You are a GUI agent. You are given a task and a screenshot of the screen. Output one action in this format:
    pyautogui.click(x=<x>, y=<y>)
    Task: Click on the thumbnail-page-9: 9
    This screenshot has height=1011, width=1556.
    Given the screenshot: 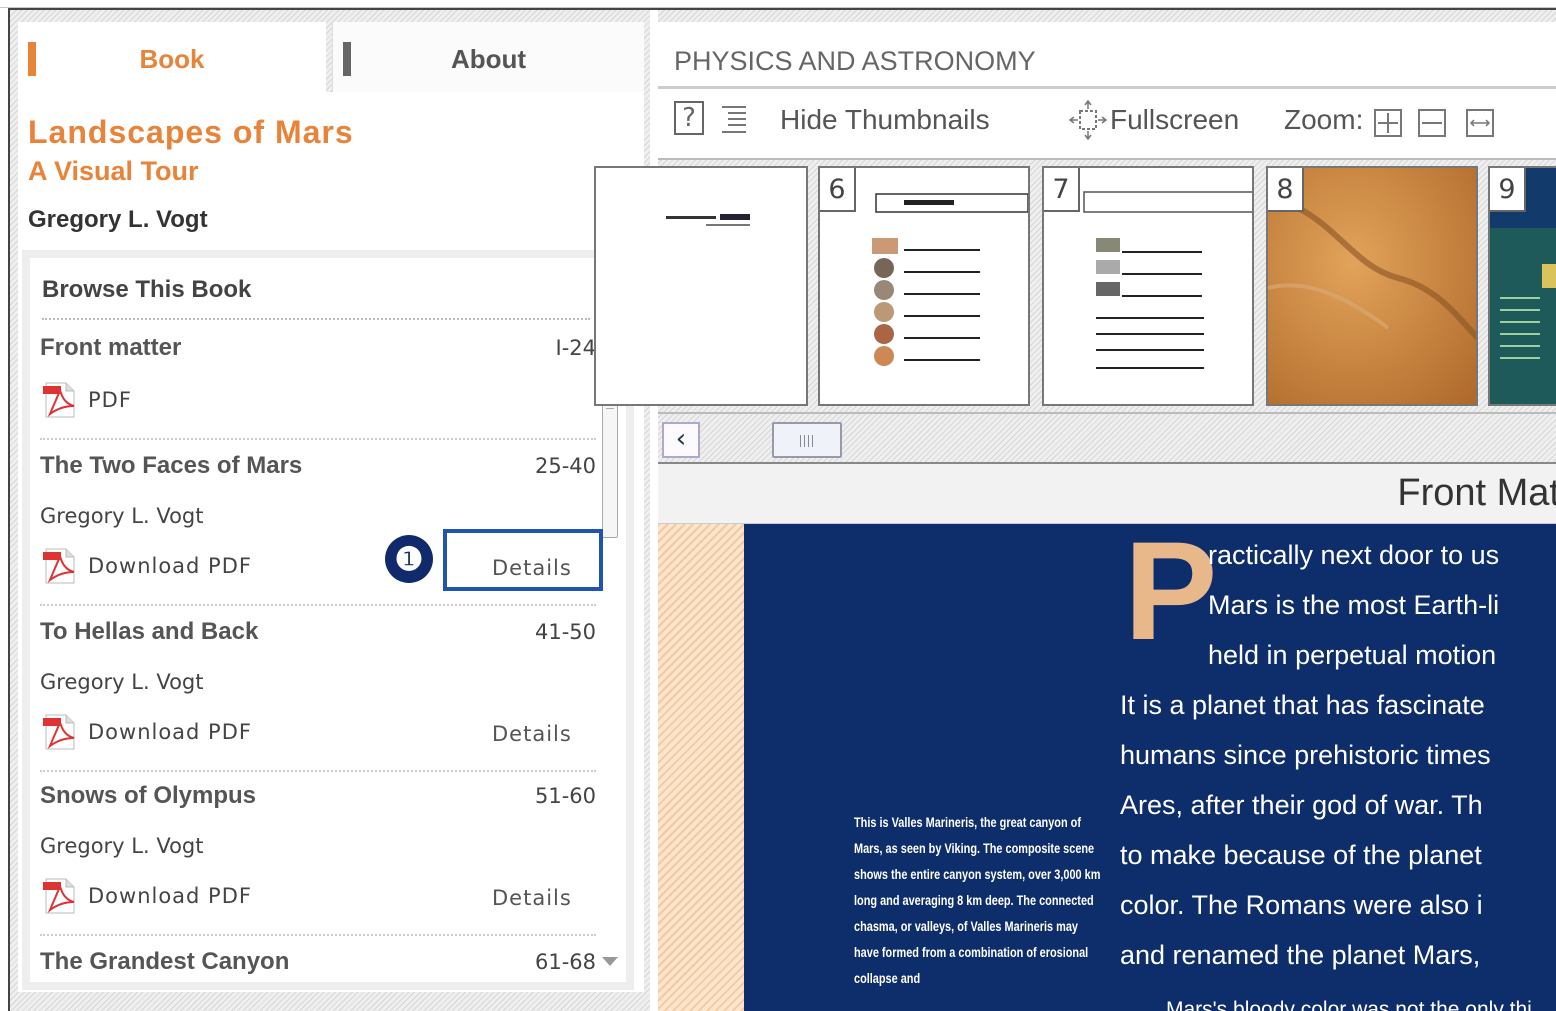 What is the action you would take?
    pyautogui.click(x=1522, y=286)
    